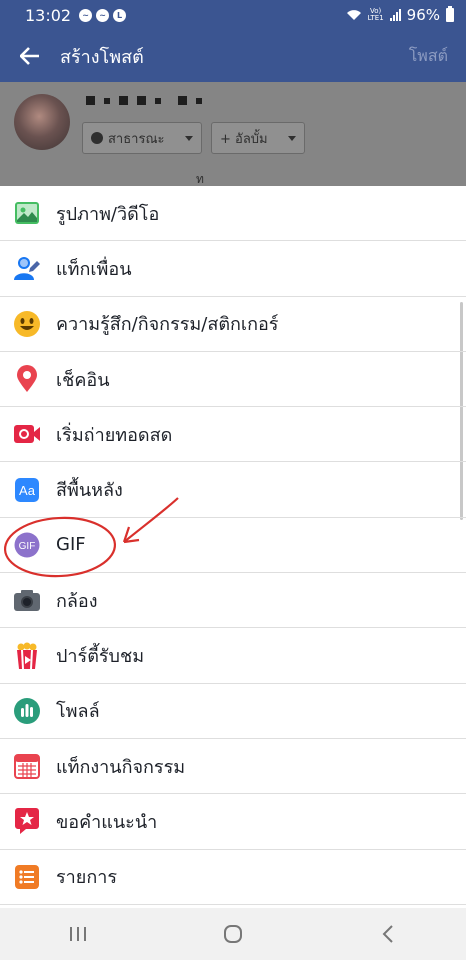 This screenshot has width=466, height=960. Describe the element at coordinates (233, 877) in the screenshot. I see `option-list: รายการ` at that location.